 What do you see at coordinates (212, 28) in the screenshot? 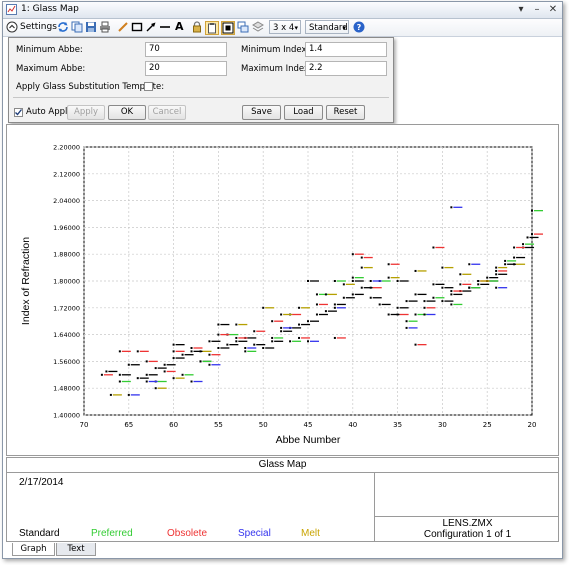
I see `clipboard-icon` at bounding box center [212, 28].